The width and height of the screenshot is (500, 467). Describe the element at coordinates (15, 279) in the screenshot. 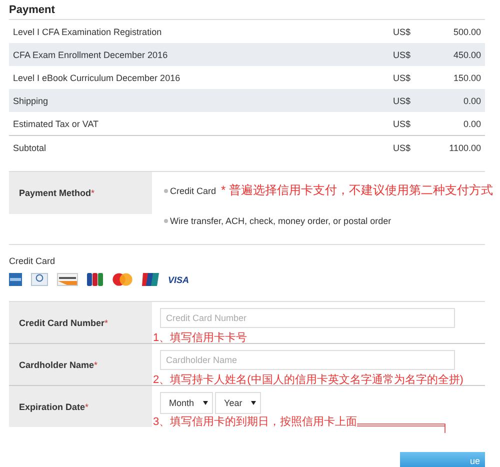

I see `amex-card-icon` at that location.